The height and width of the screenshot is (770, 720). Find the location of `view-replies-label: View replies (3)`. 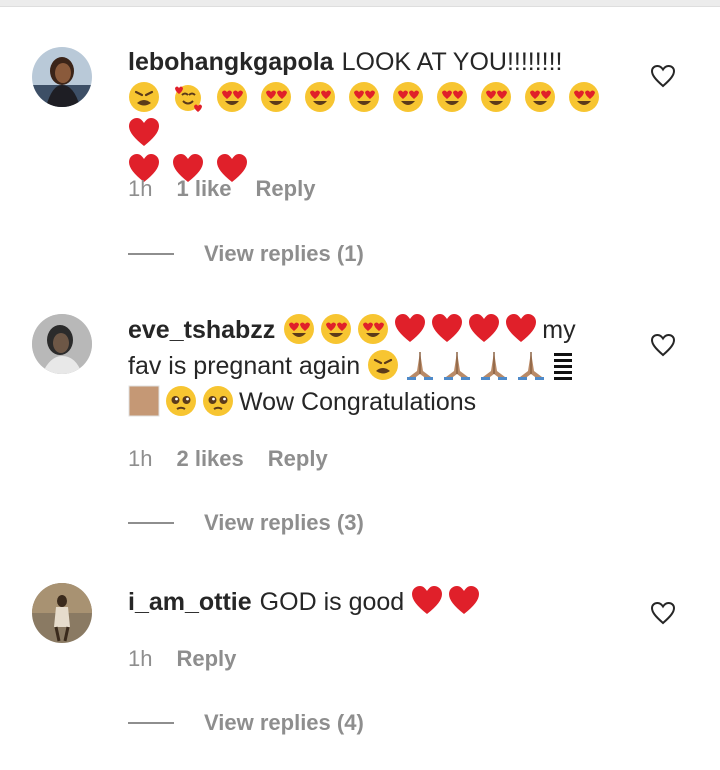

view-replies-label: View replies (3) is located at coordinates (284, 522).